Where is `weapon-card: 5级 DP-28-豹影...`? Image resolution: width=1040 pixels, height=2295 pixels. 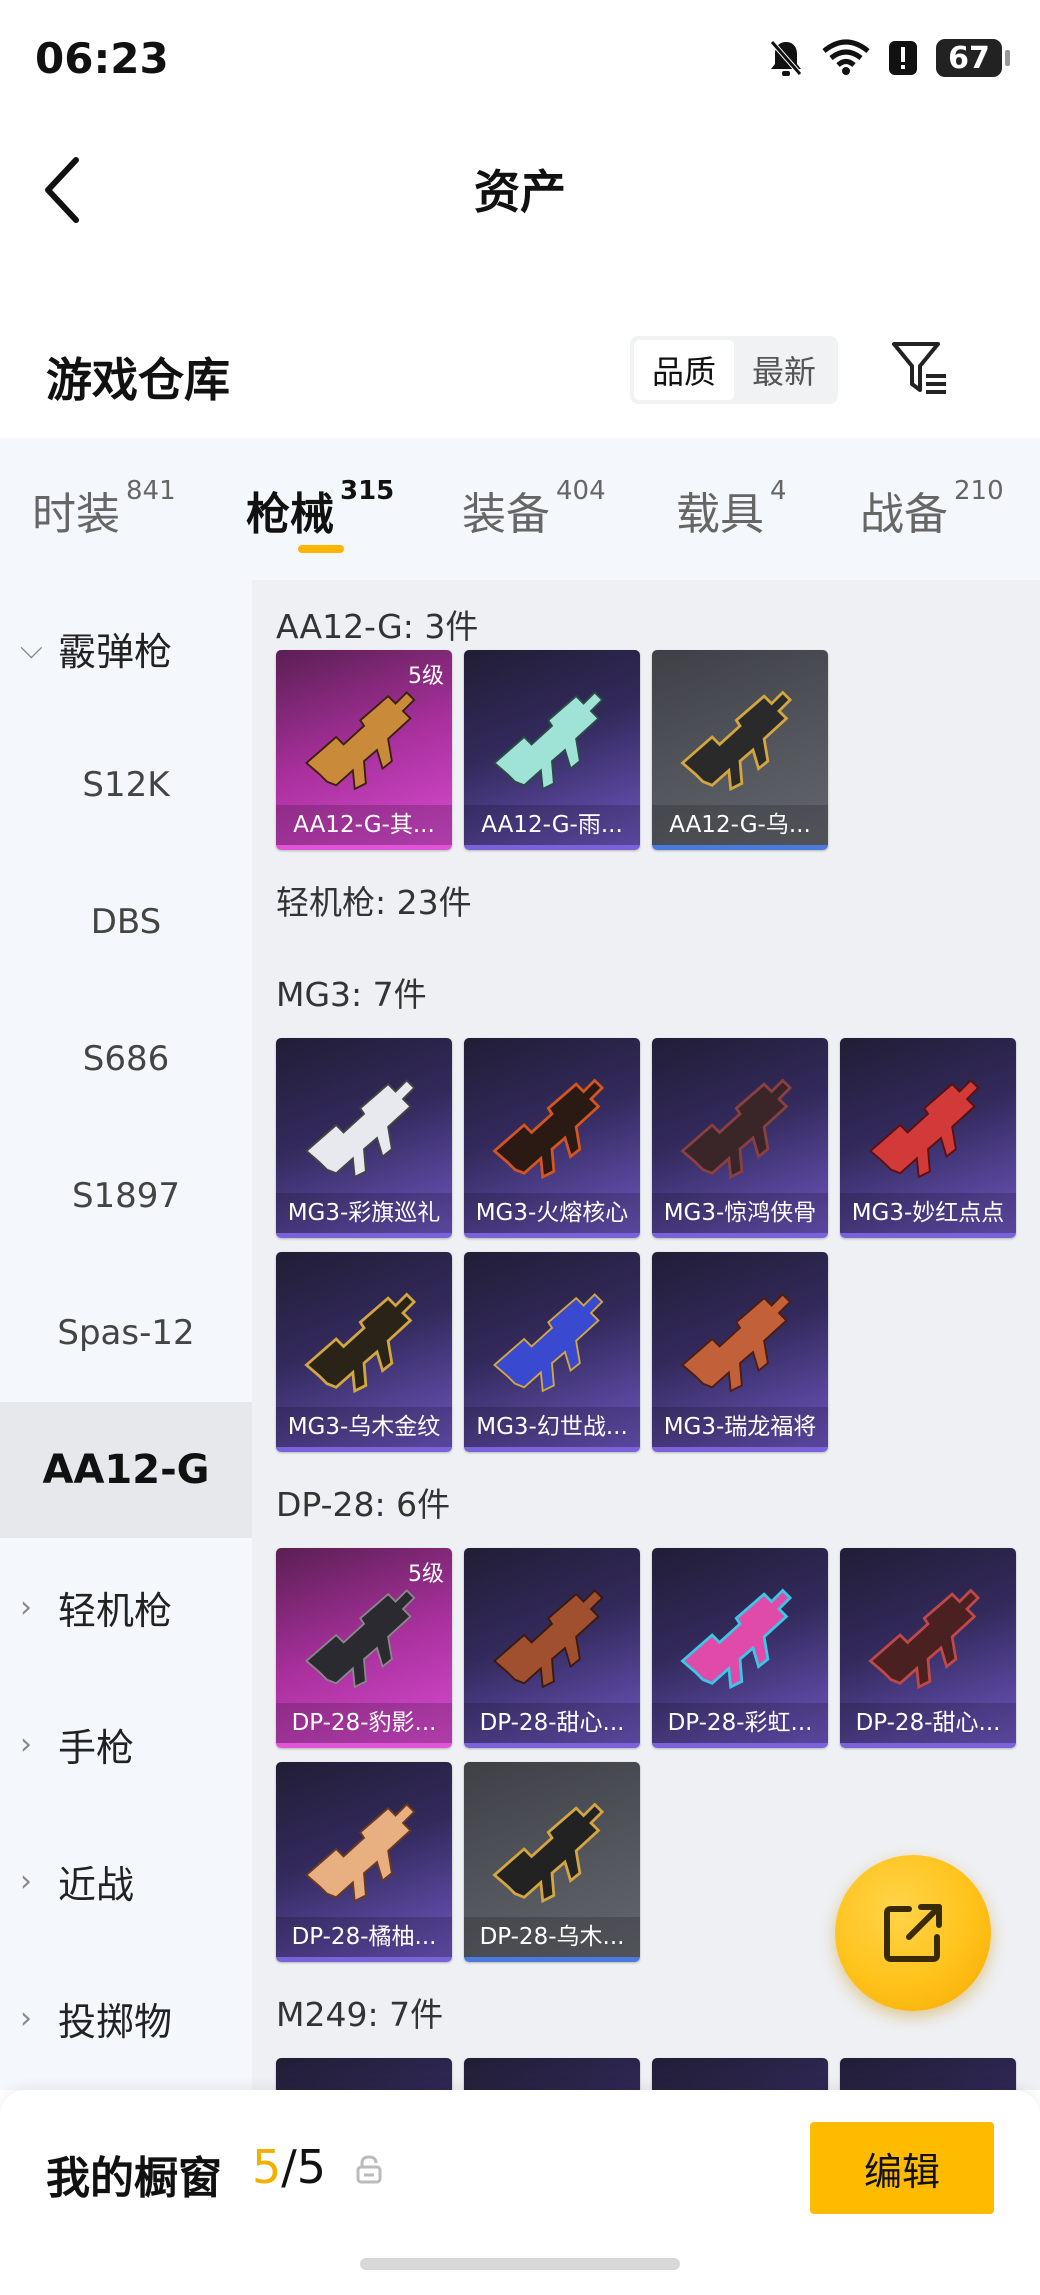
weapon-card: 5级 DP-28-豹影... is located at coordinates (364, 1648).